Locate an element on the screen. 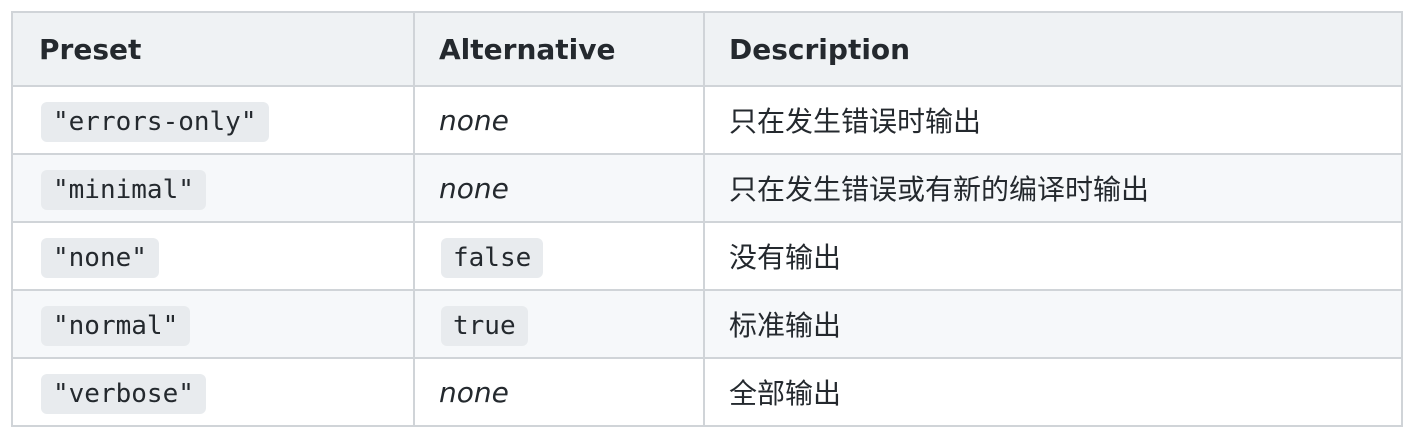 The width and height of the screenshot is (1416, 448). header-description: Description is located at coordinates (1053, 49).